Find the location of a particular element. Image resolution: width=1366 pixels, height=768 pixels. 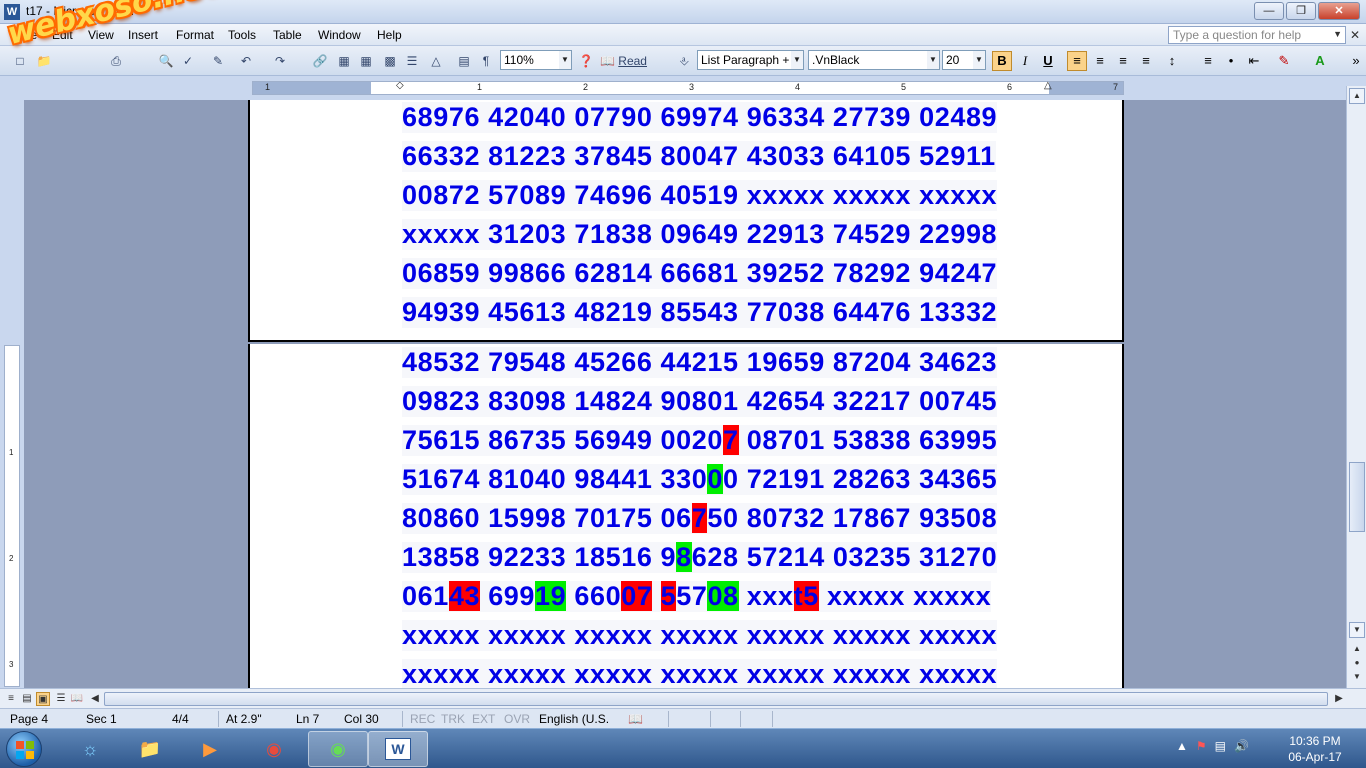

internet-explorer-icon: ☼ is located at coordinates (90, 749).